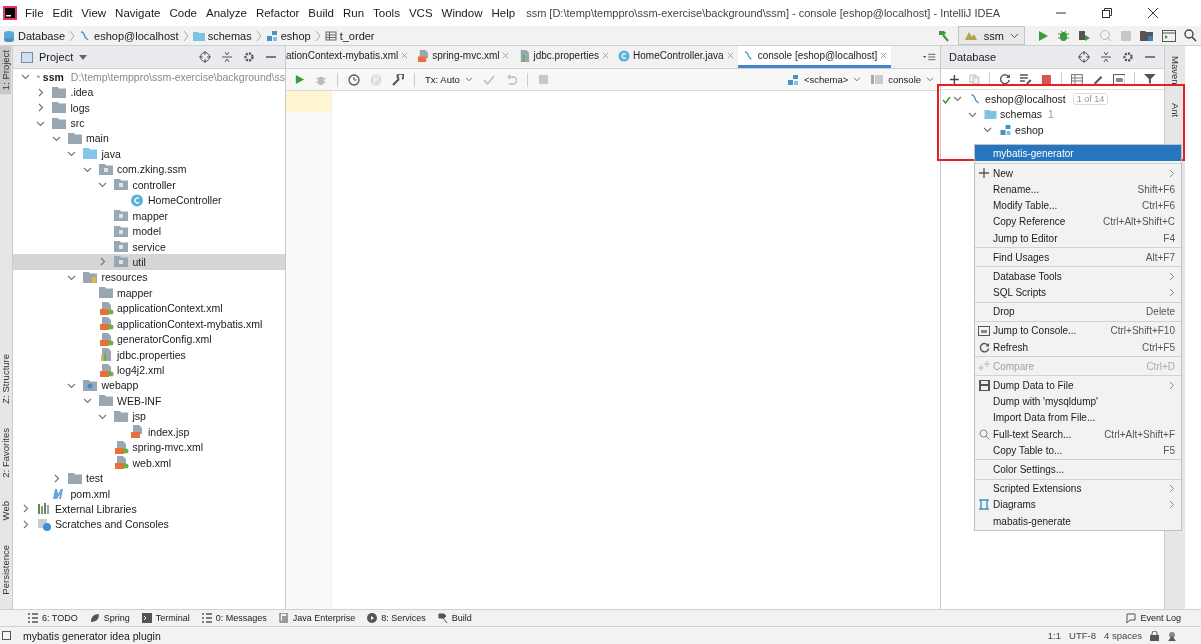  Describe the element at coordinates (149, 308) in the screenshot. I see `tree-item: applicationContext.xml` at that location.